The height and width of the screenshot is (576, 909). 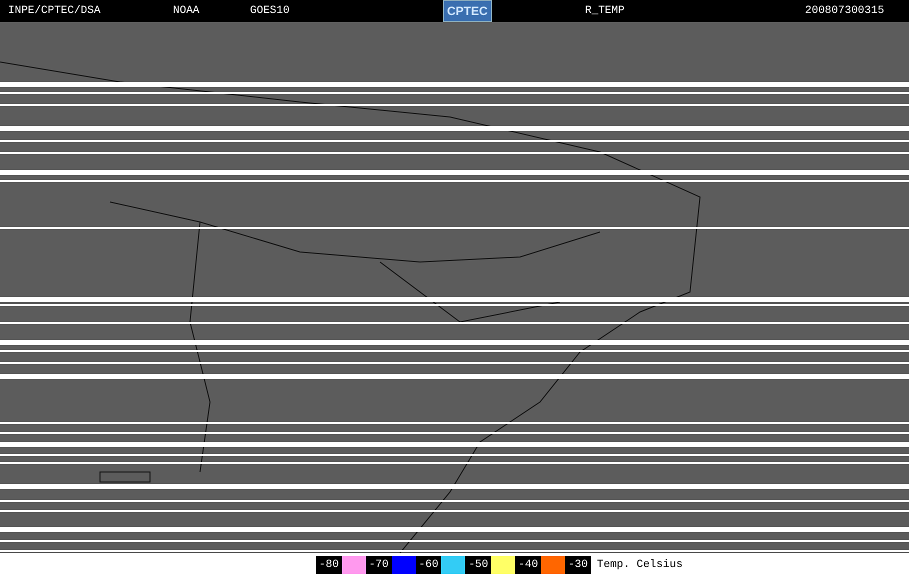 I want to click on header-label: NOAA, so click(x=186, y=11).